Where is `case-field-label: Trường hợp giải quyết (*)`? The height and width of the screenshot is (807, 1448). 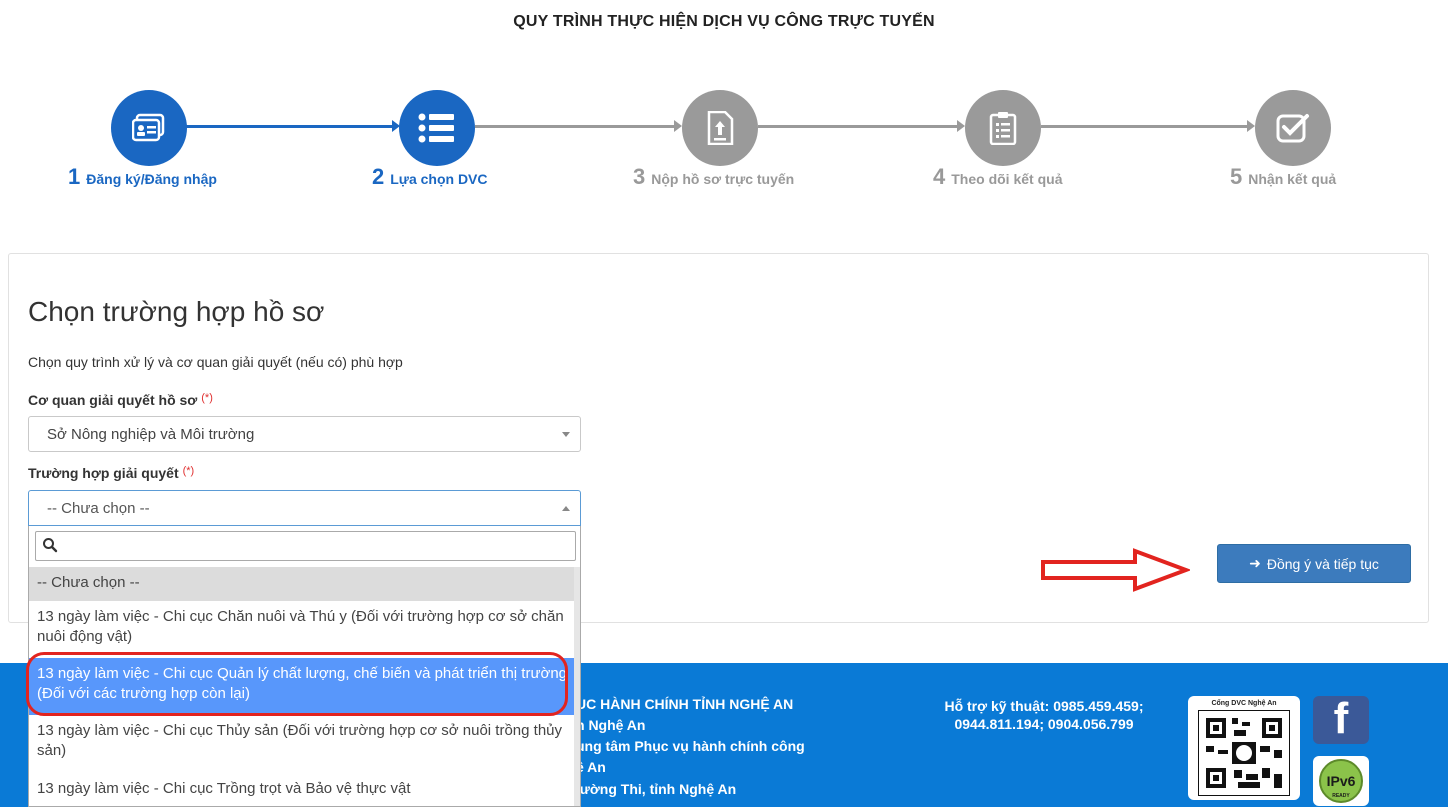 case-field-label: Trường hợp giải quyết (*) is located at coordinates (111, 473).